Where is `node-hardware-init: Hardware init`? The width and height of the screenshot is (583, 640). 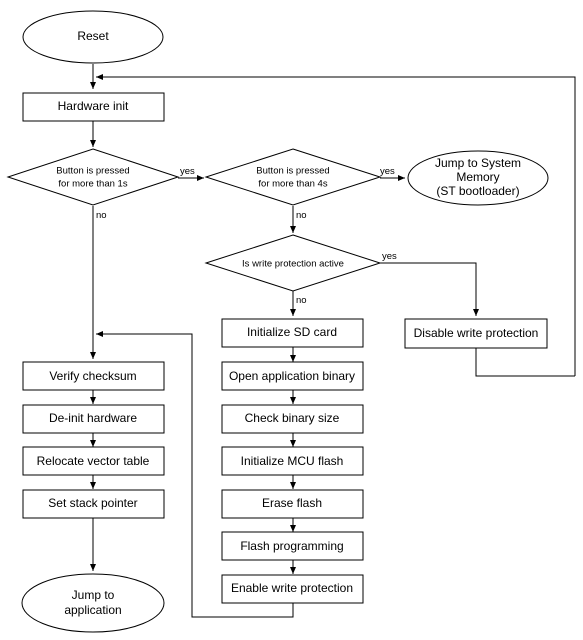
node-hardware-init: Hardware init is located at coordinates (93, 107).